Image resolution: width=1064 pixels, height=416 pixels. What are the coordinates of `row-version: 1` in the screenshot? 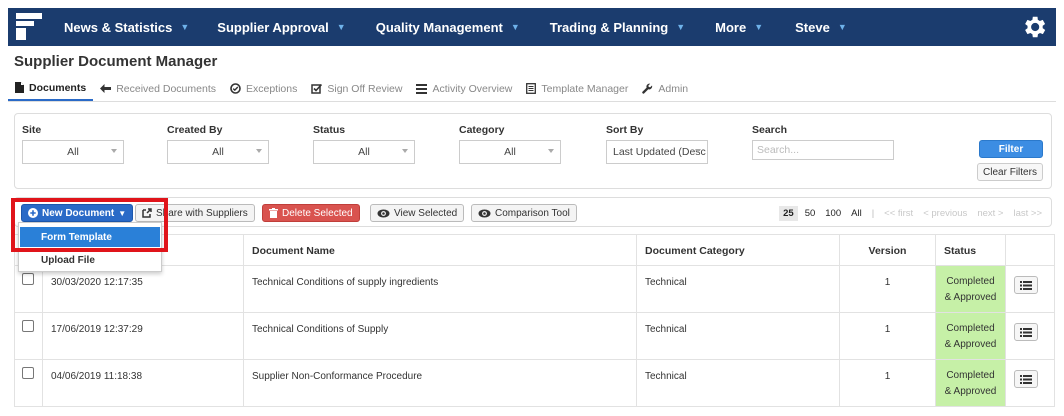 It's located at (887, 383).